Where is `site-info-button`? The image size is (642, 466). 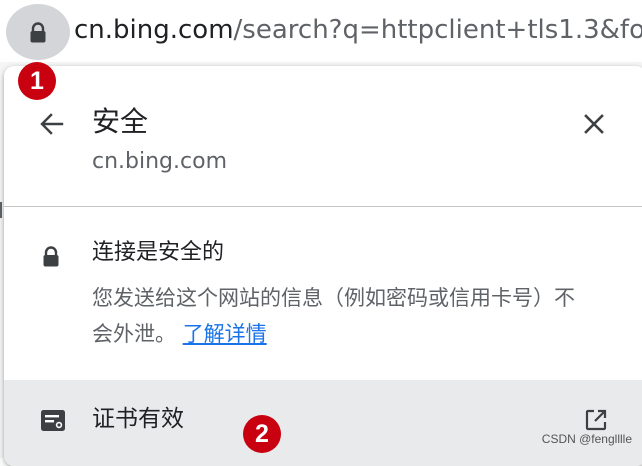 site-info-button is located at coordinates (38, 32).